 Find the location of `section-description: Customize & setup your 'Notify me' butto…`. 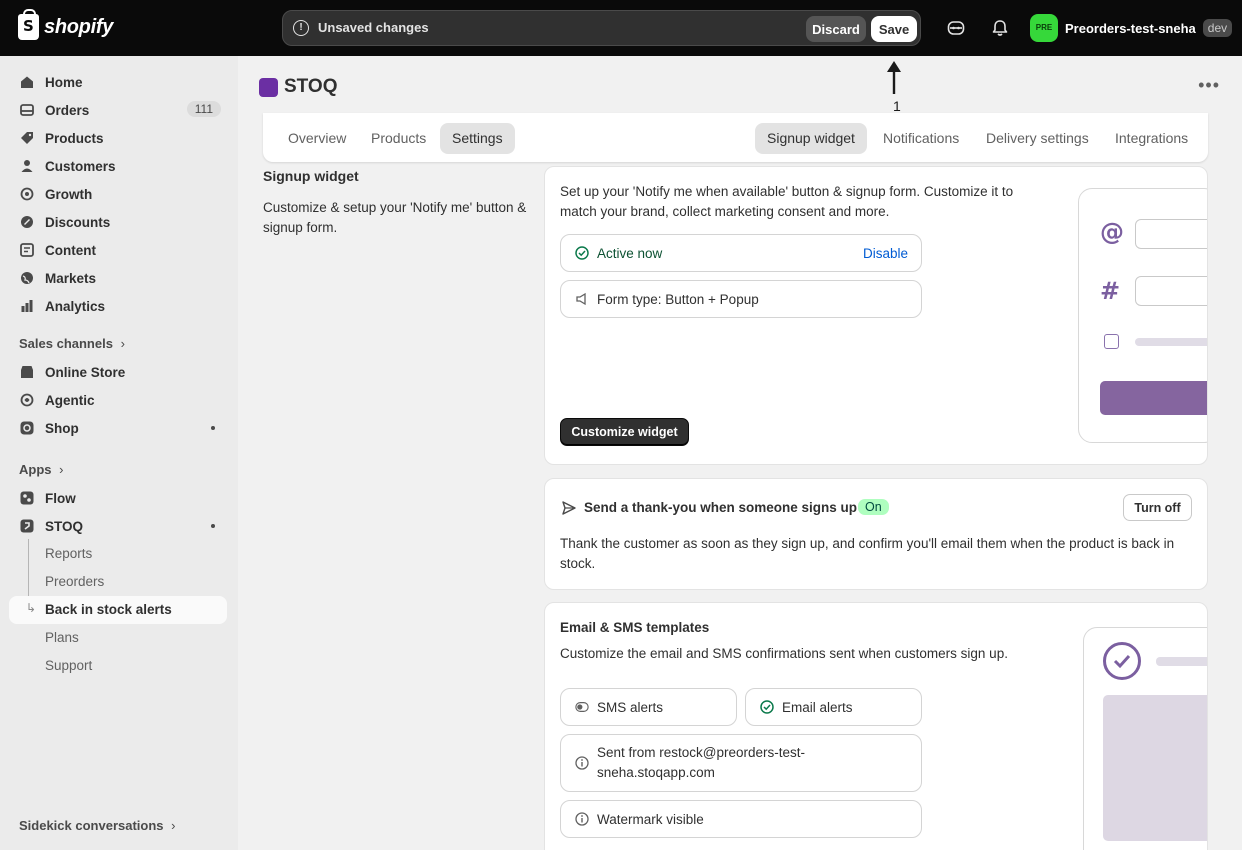

section-description: Customize & setup your 'Notify me' butto… is located at coordinates (395, 217).